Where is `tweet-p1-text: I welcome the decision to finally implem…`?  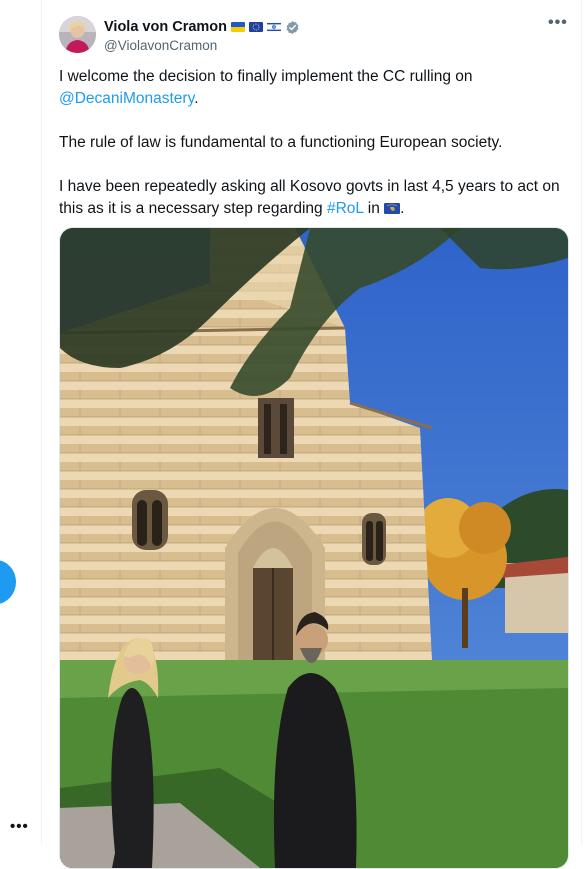 tweet-p1-text: I welcome the decision to finally implem… is located at coordinates (266, 76).